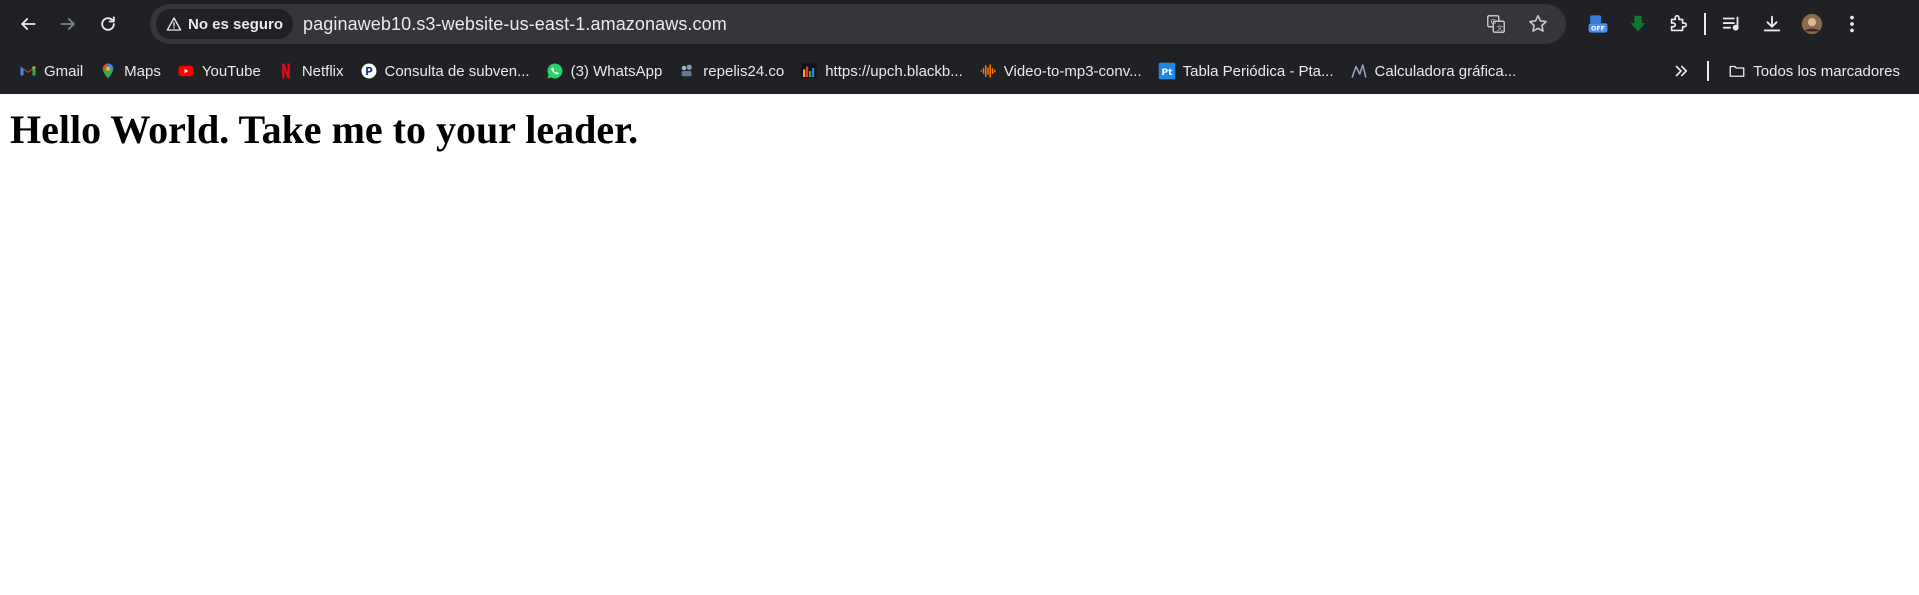  What do you see at coordinates (186, 71) in the screenshot?
I see `youtube-icon` at bounding box center [186, 71].